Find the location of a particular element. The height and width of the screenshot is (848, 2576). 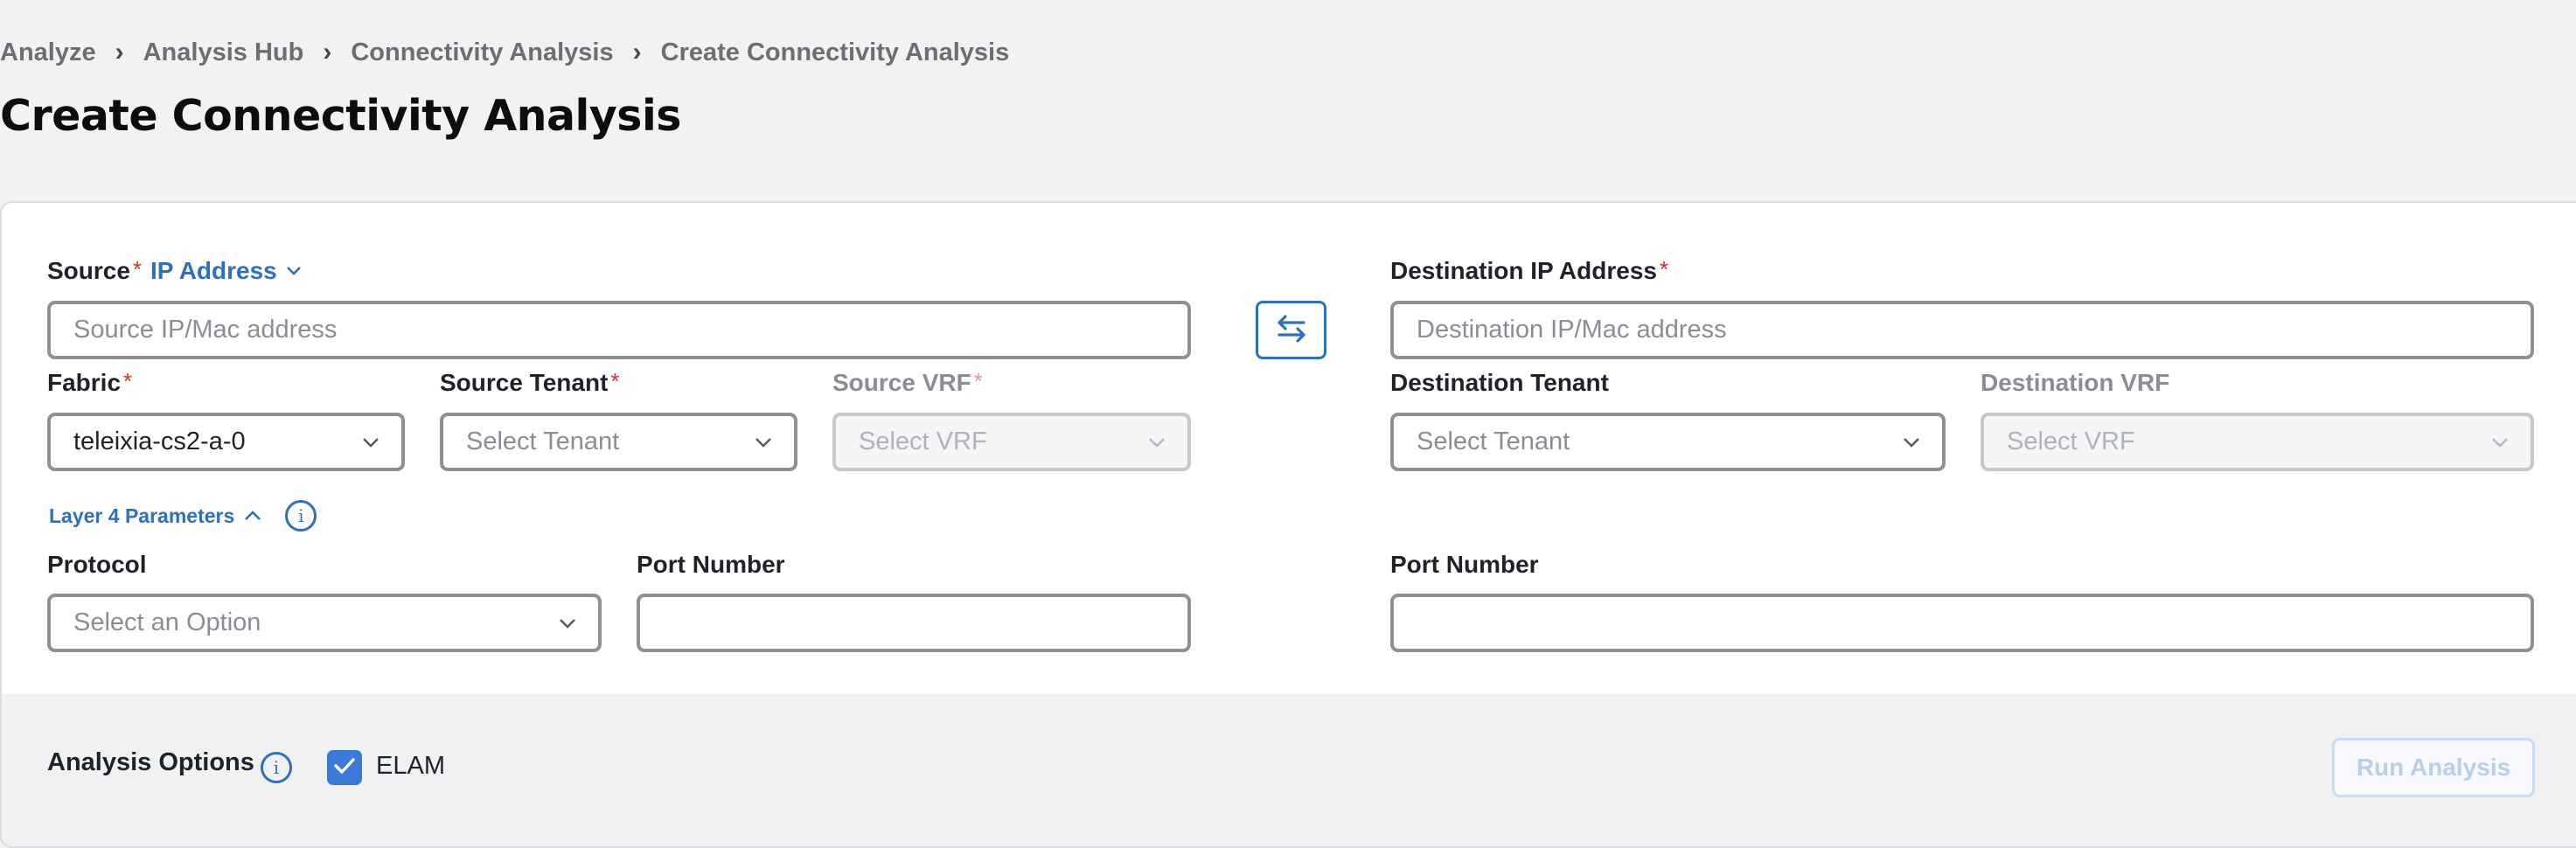

destination-label-group: Destination IP Address * is located at coordinates (1529, 270).